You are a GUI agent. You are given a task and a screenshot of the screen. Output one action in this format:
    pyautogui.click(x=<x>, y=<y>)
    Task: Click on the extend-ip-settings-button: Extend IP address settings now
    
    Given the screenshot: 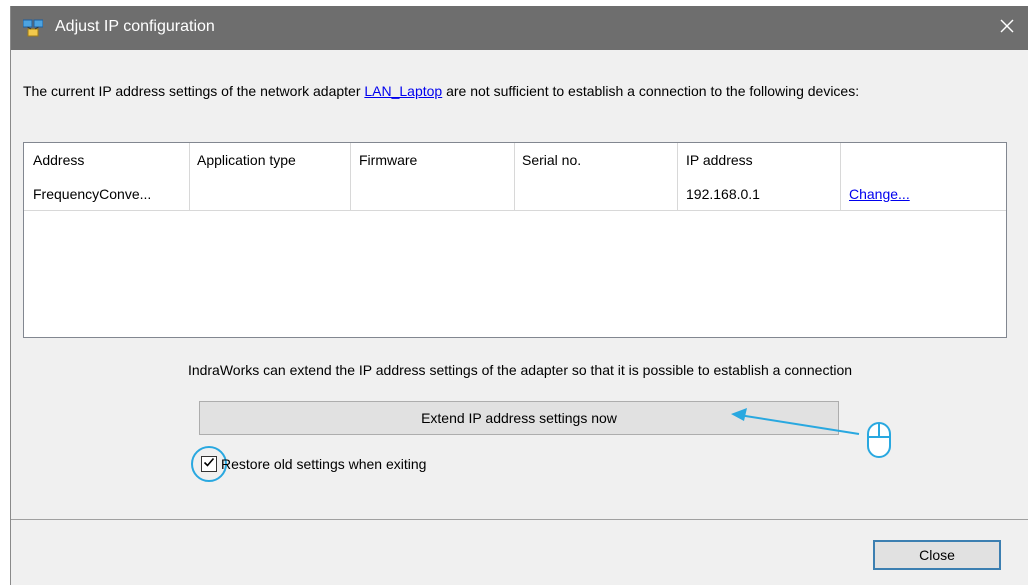 What is the action you would take?
    pyautogui.click(x=519, y=418)
    